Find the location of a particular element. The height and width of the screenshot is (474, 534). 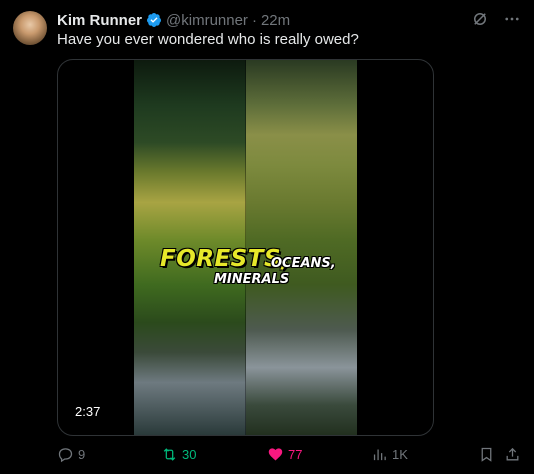

author-name: Kim Runner is located at coordinates (99, 20).